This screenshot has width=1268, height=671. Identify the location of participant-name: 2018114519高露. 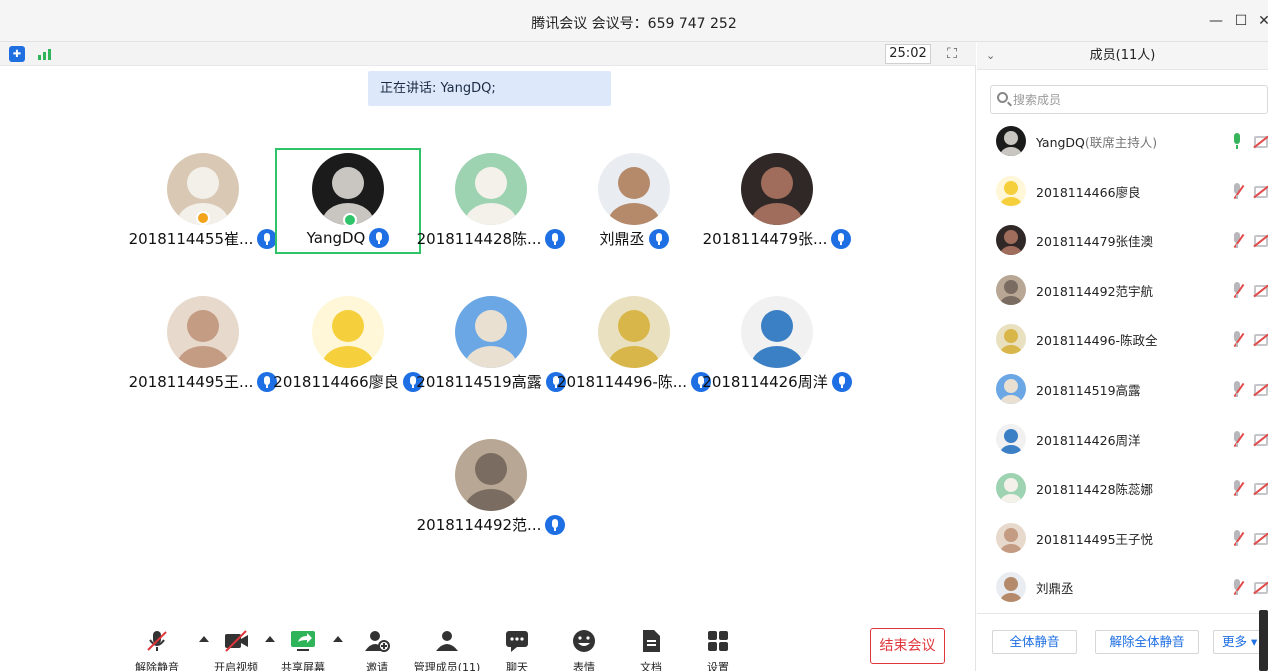
(479, 382).